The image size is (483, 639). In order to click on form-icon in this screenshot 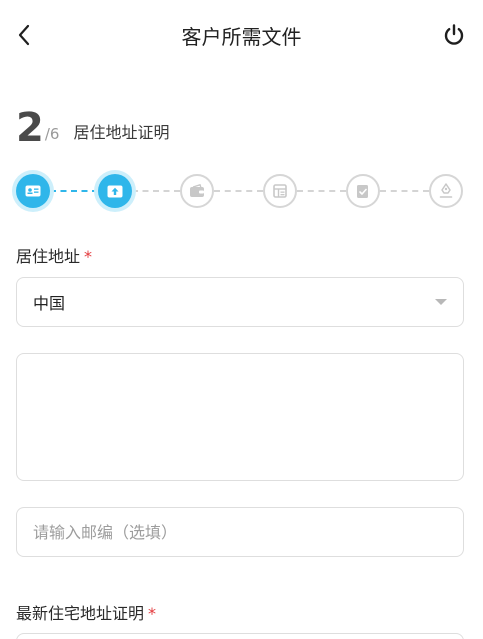, I will do `click(280, 191)`.